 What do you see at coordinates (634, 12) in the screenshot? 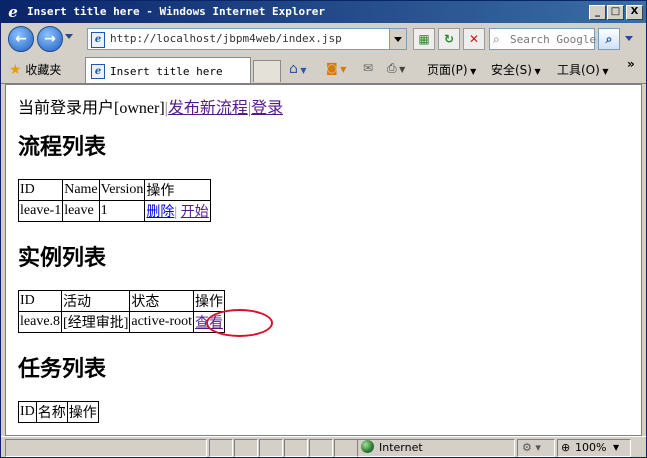
I see `close-button: X` at bounding box center [634, 12].